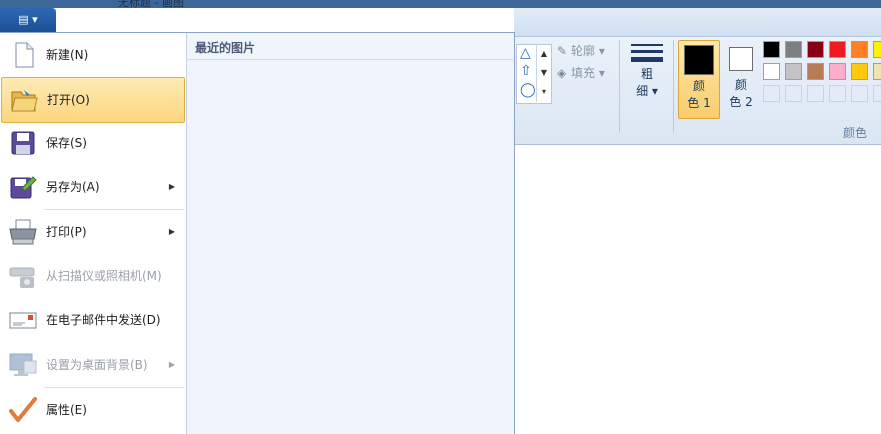  I want to click on menu-item-4: 打印(P) ▶, so click(93, 232).